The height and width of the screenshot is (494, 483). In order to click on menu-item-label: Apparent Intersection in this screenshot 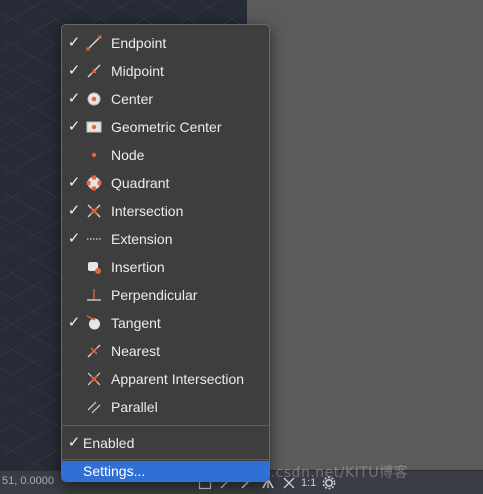, I will do `click(178, 379)`.